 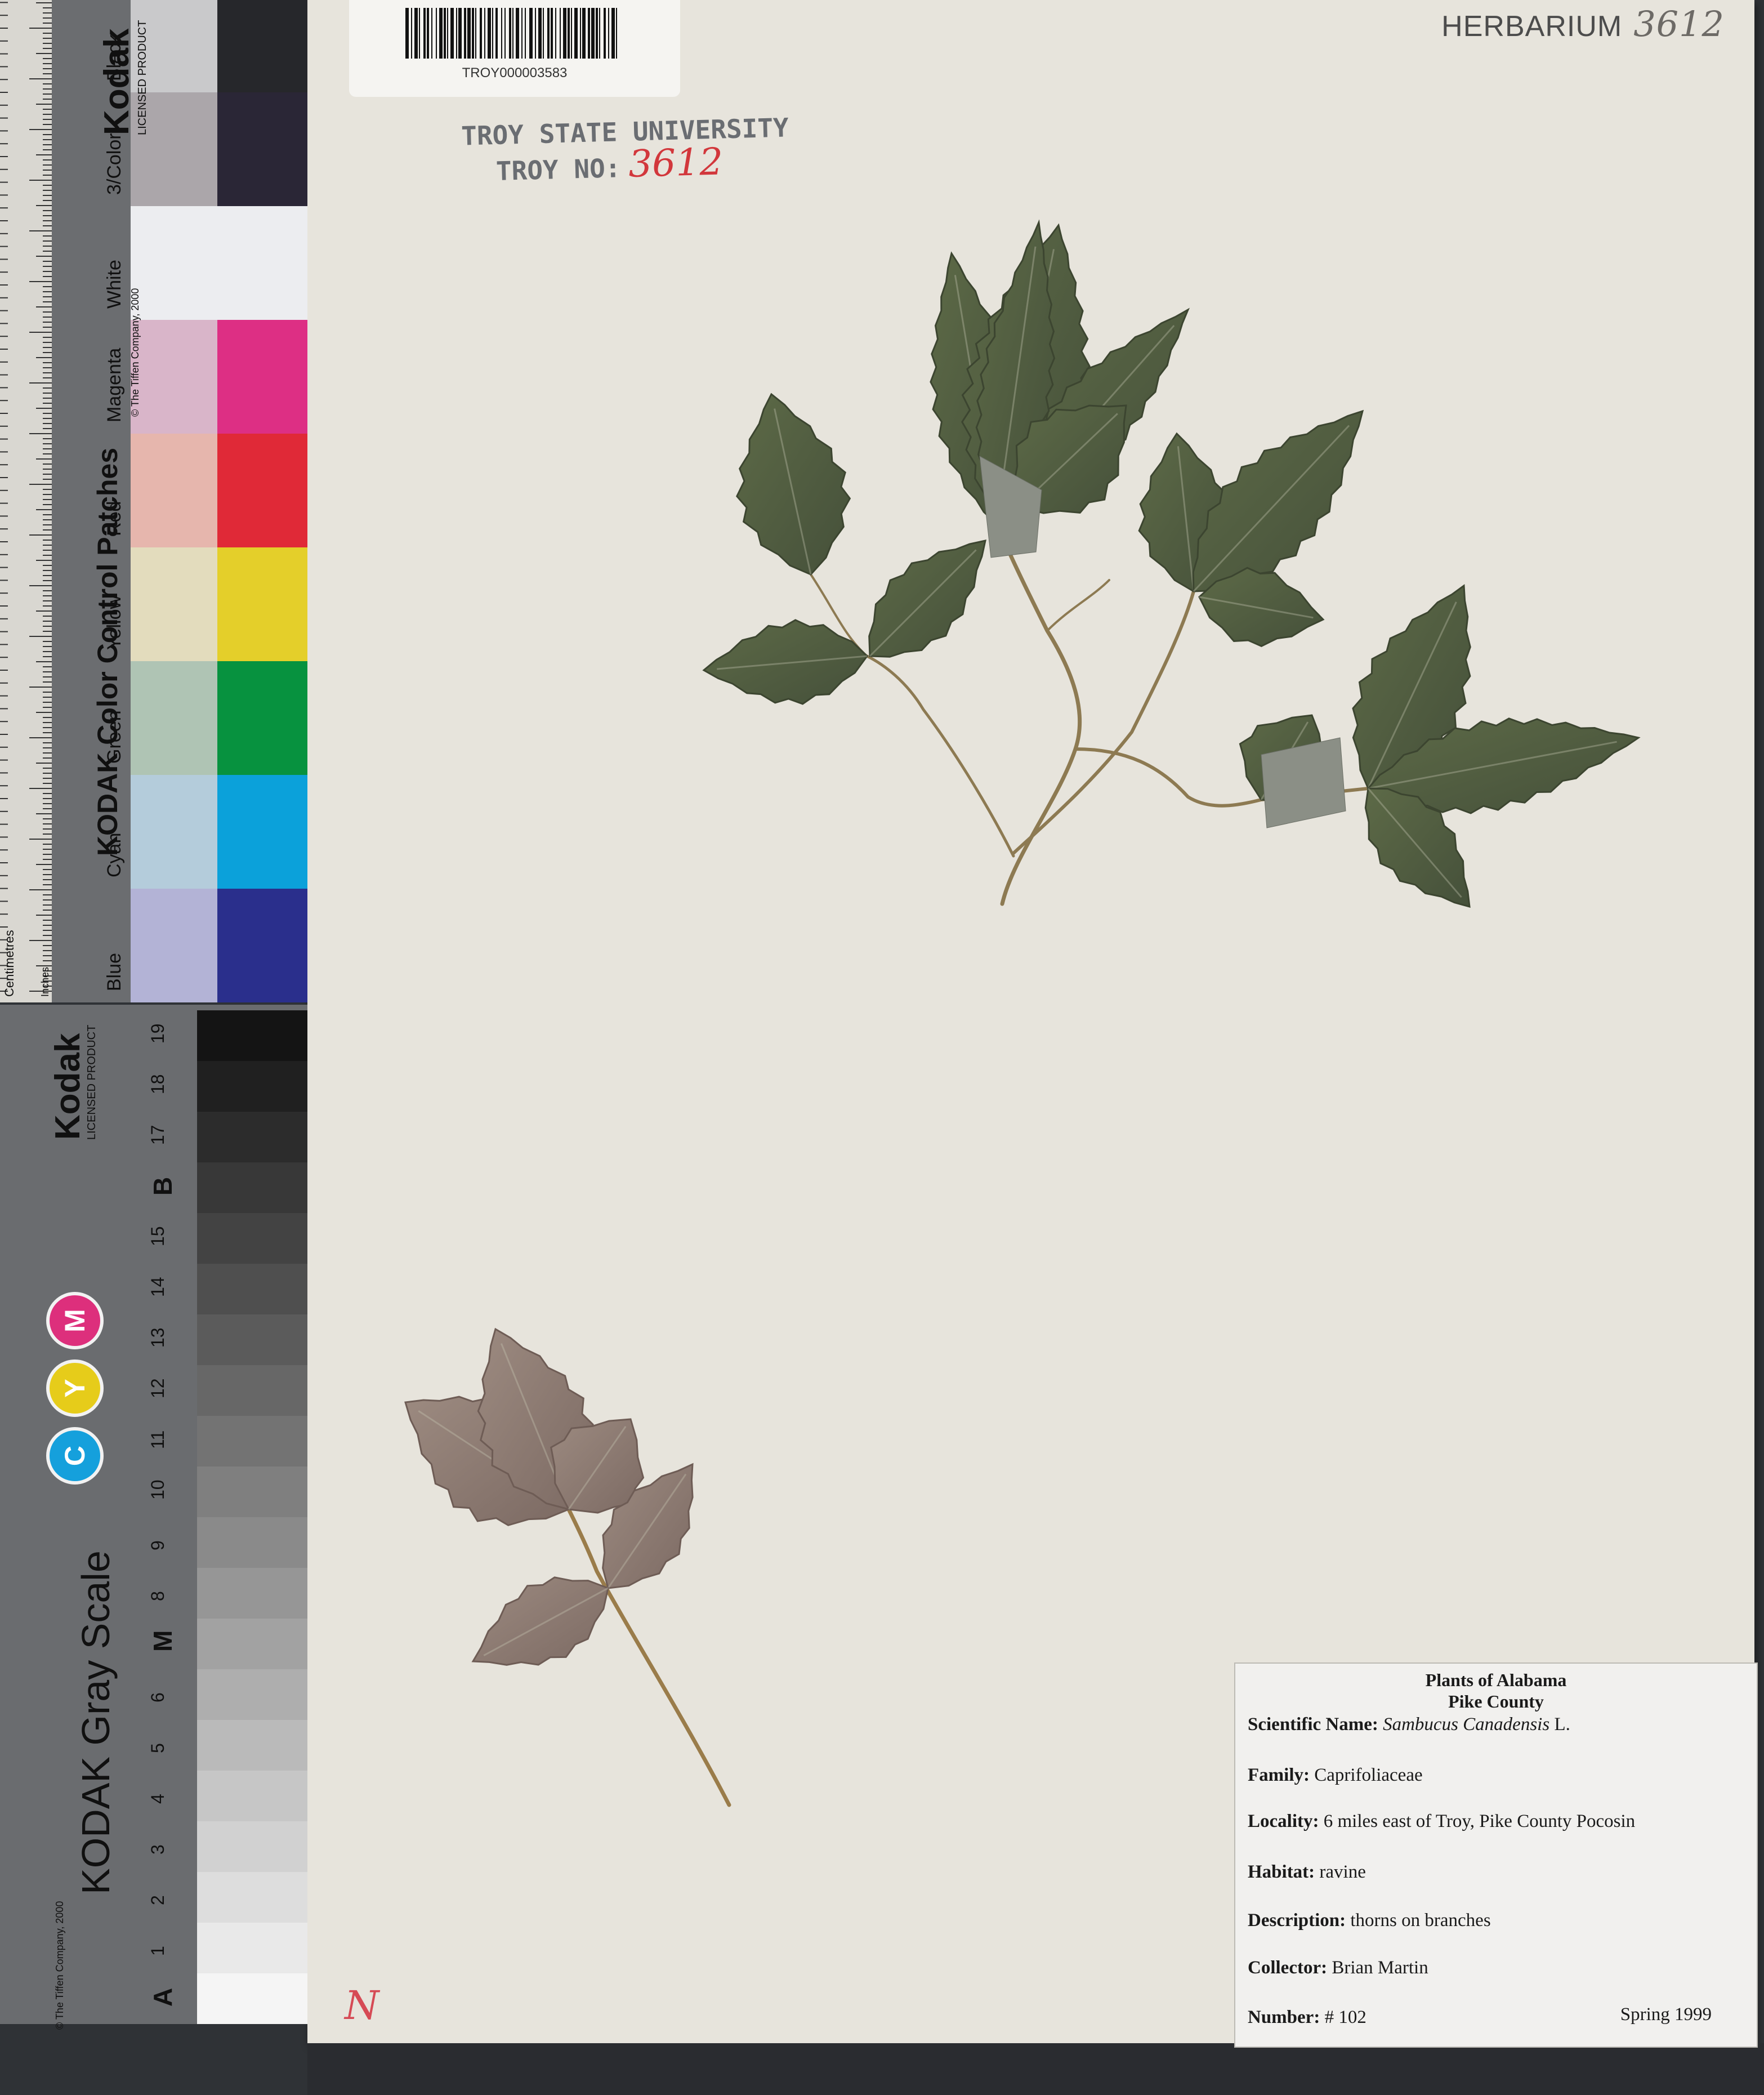 What do you see at coordinates (1380, 1968) in the screenshot?
I see `collector: Brian Martin` at bounding box center [1380, 1968].